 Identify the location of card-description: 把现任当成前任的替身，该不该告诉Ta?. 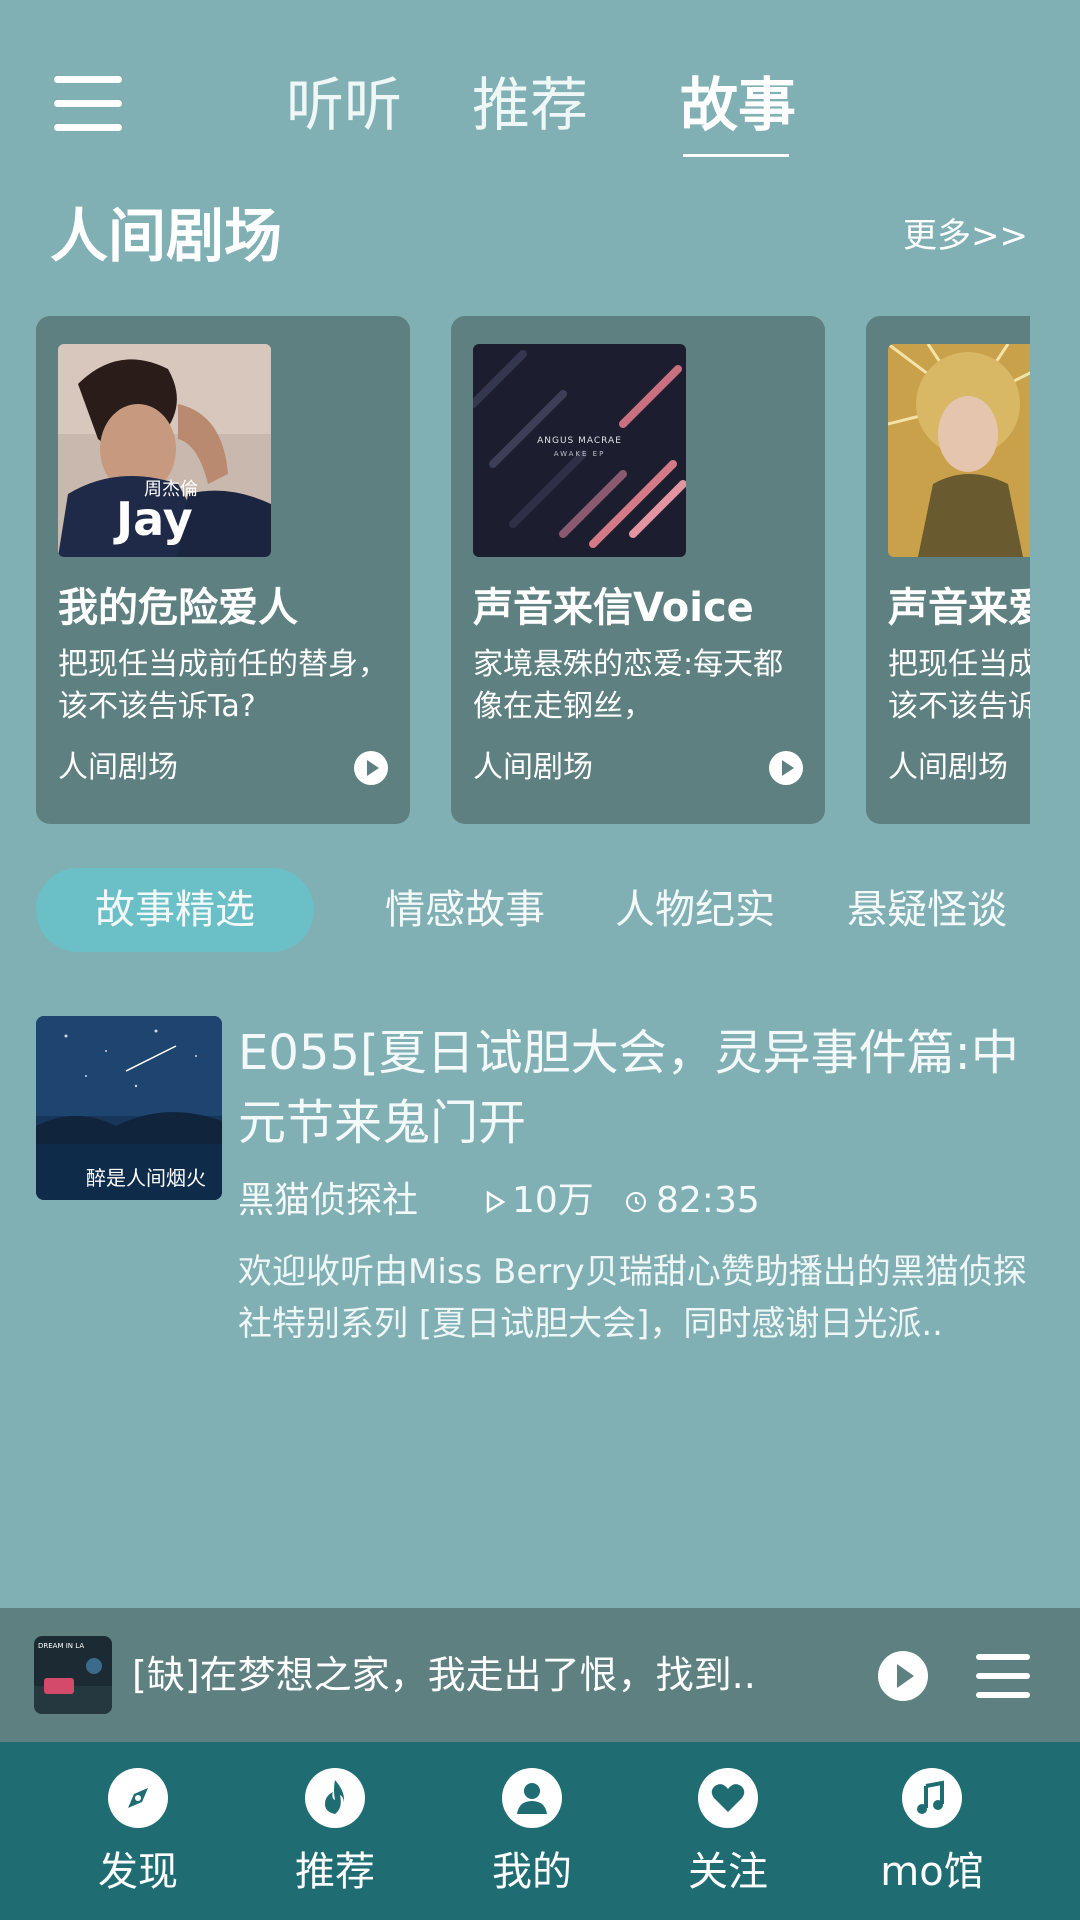
(223, 685).